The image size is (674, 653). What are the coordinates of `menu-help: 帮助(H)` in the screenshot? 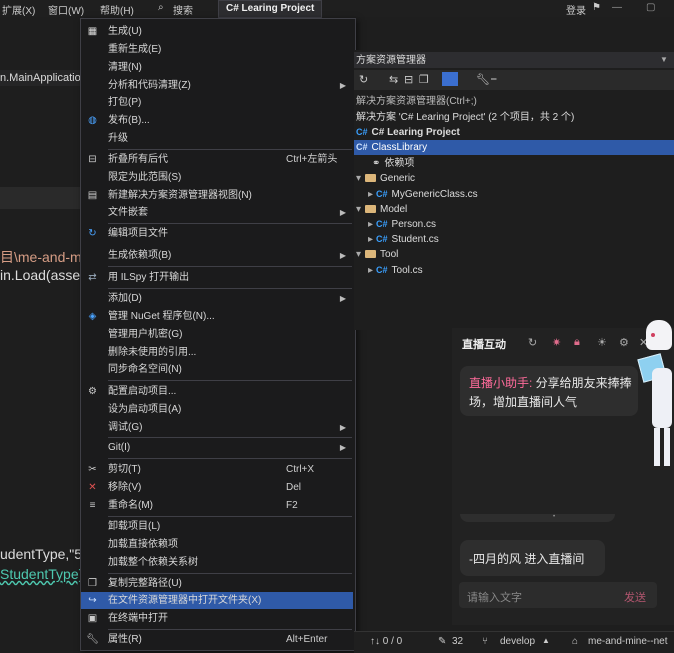 It's located at (117, 9).